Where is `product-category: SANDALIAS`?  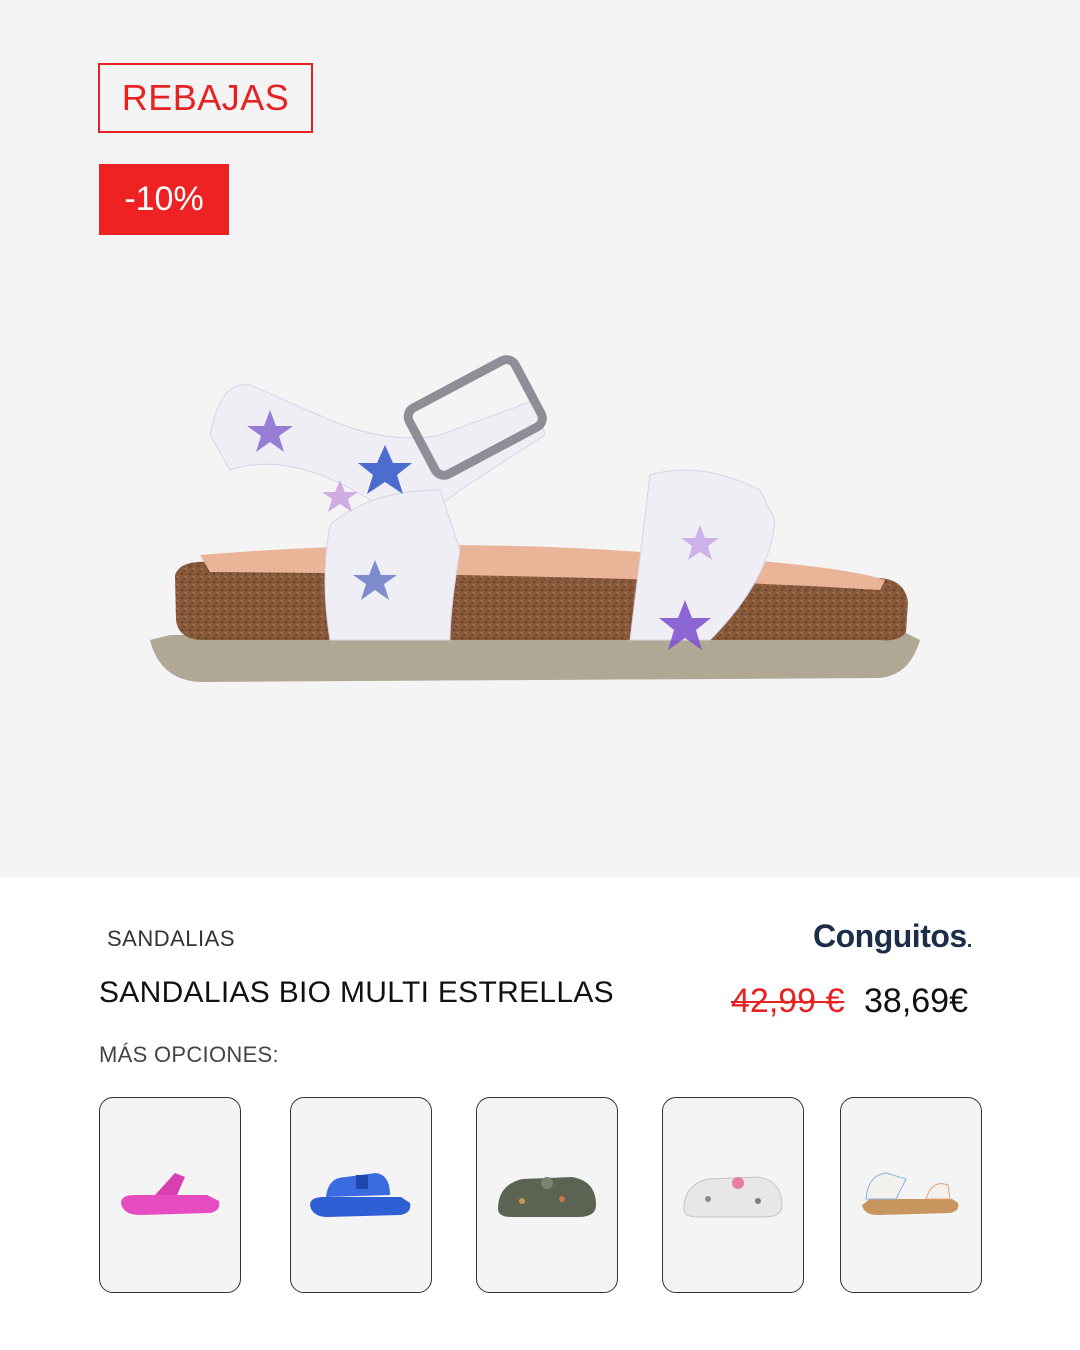
product-category: SANDALIAS is located at coordinates (171, 938).